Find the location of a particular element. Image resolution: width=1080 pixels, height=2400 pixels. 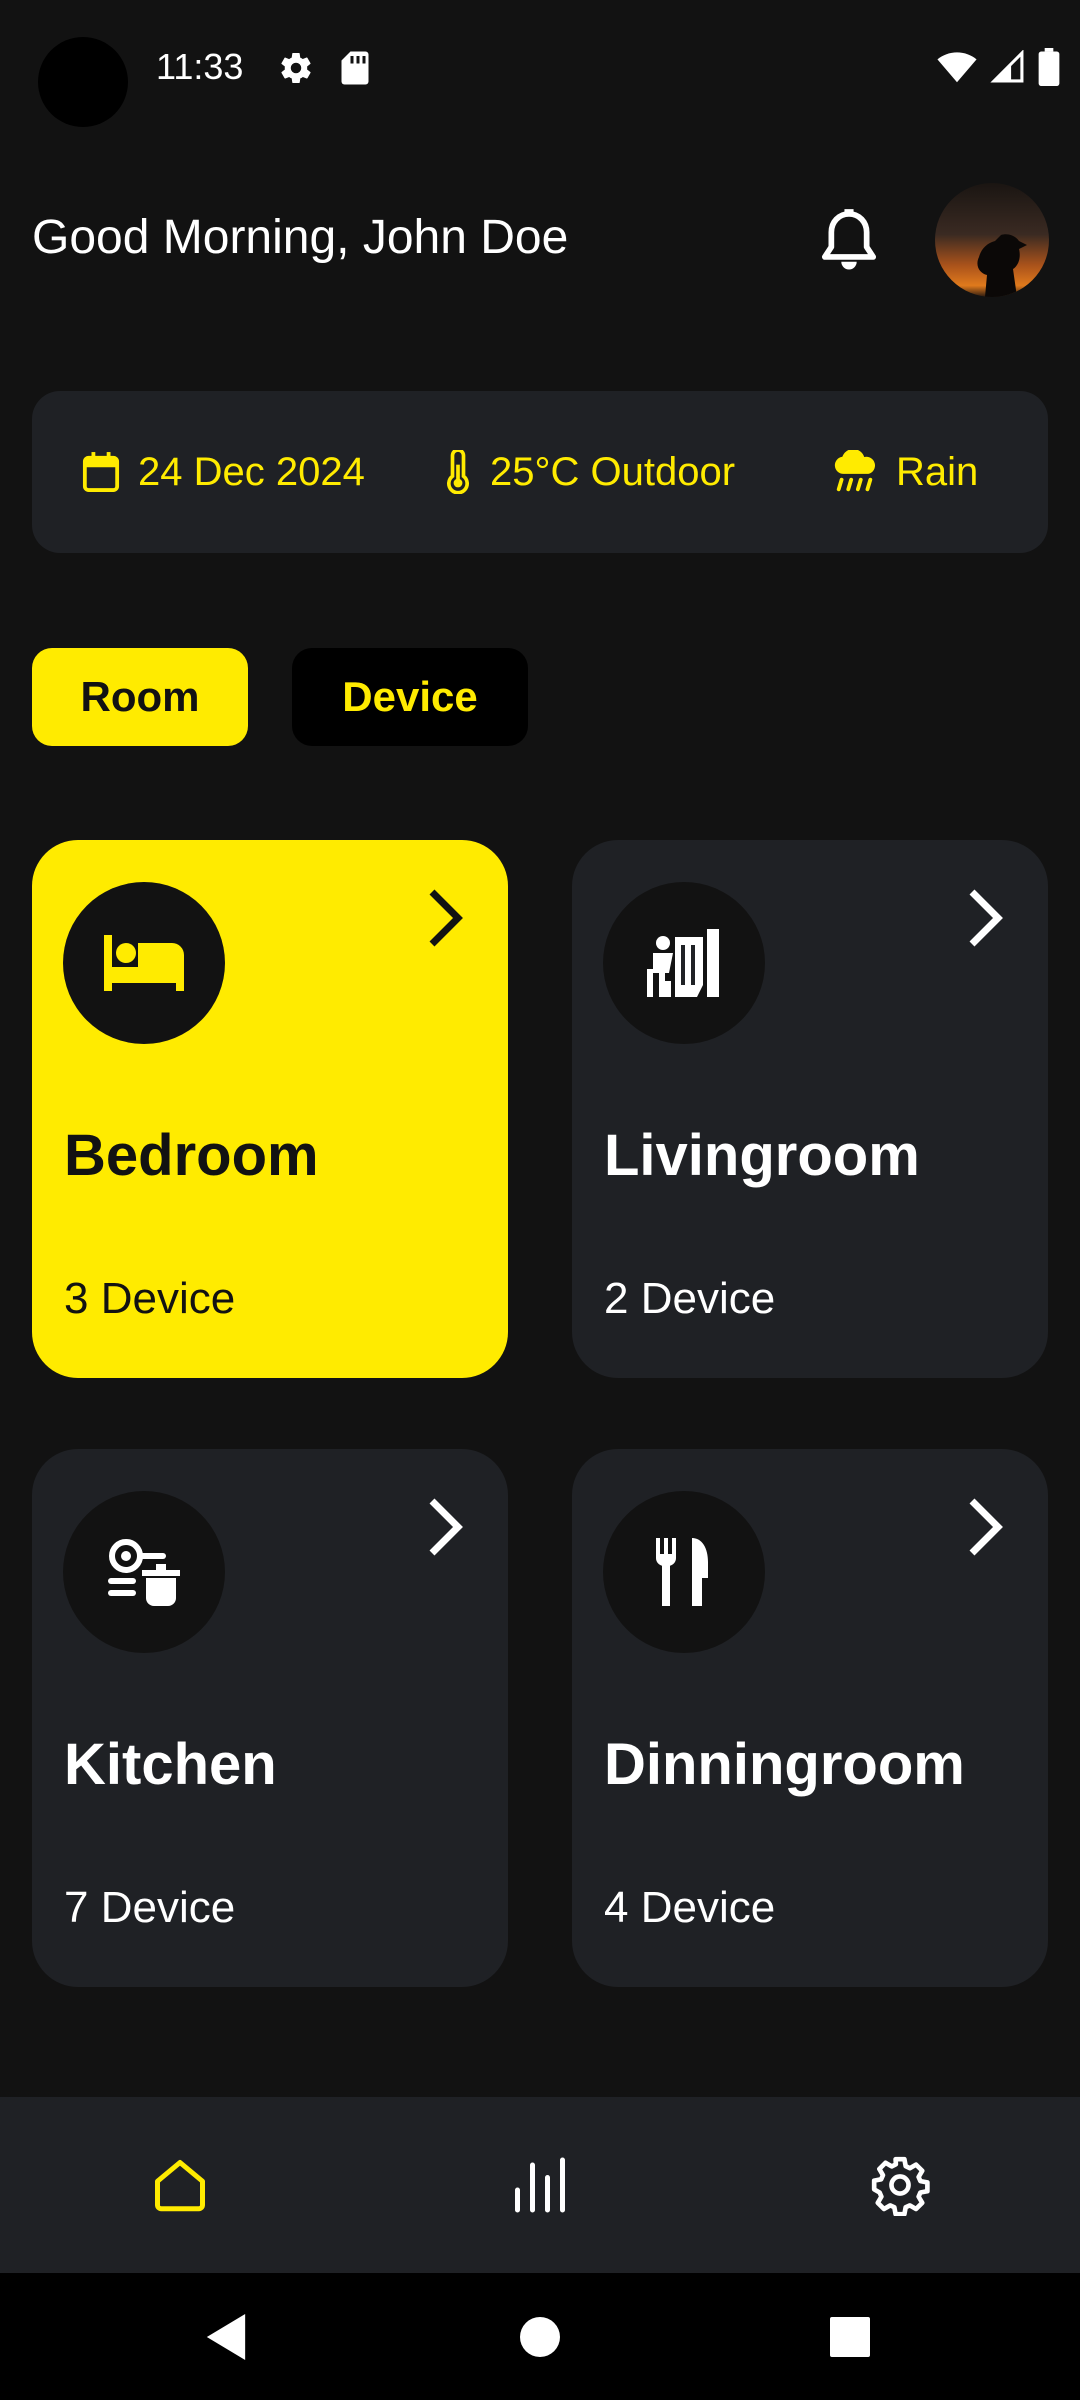

nav-stats-button is located at coordinates (540, 2185).